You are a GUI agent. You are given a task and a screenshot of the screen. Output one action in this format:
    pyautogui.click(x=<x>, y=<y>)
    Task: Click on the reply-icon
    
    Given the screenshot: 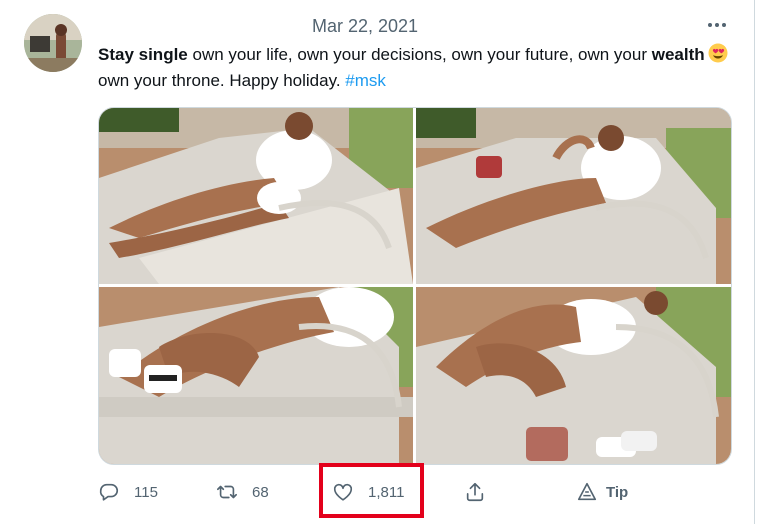 What is the action you would take?
    pyautogui.click(x=109, y=492)
    